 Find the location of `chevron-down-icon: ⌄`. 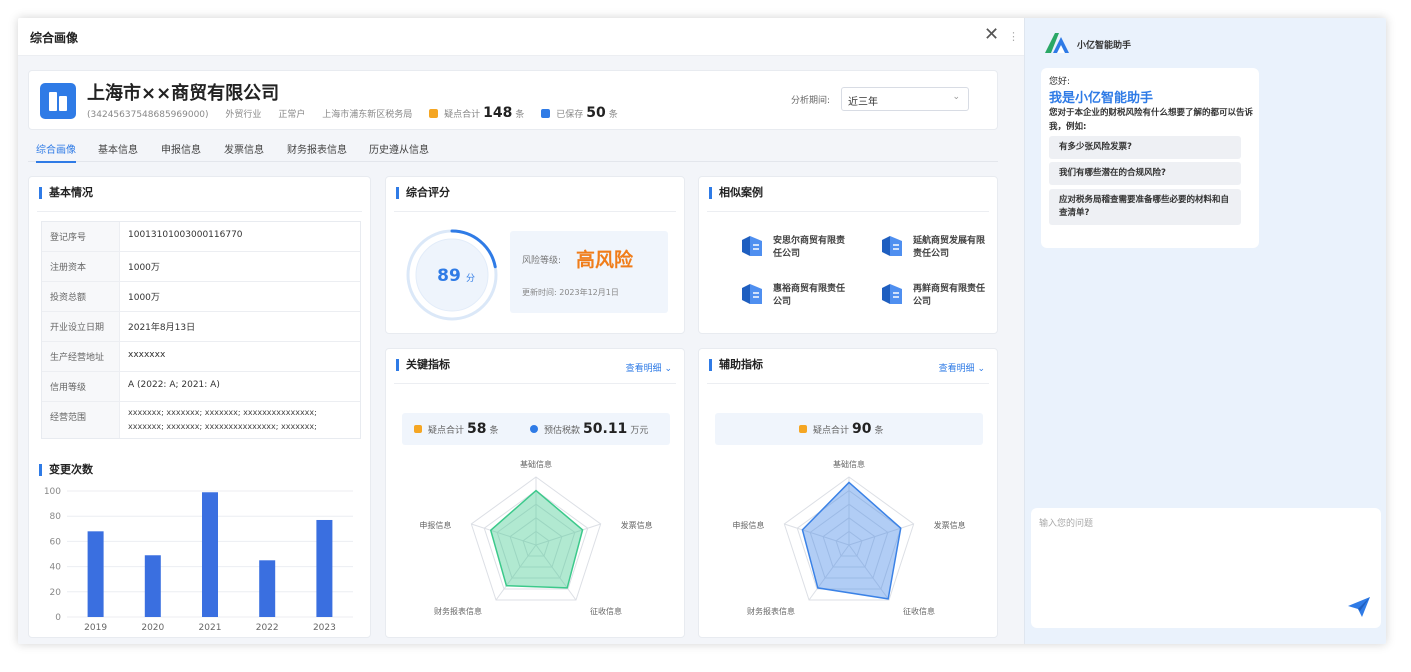

chevron-down-icon: ⌄ is located at coordinates (956, 97).